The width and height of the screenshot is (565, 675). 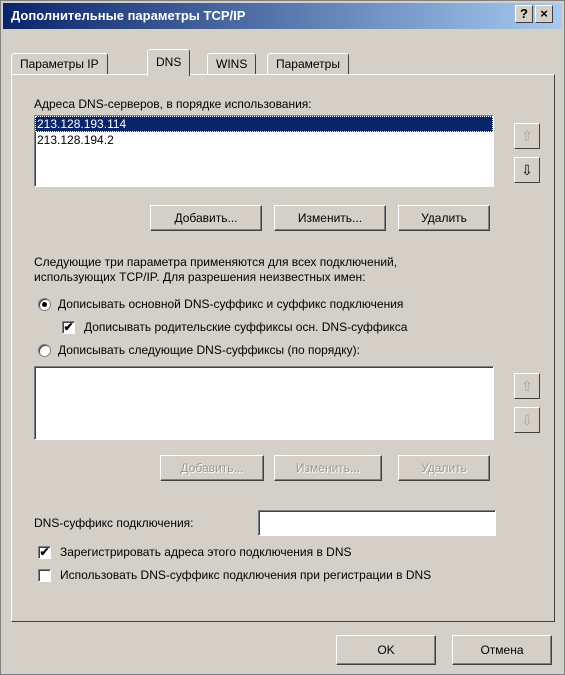 I want to click on window-title: Дополнительные параметры TCP/IP, so click(x=128, y=15).